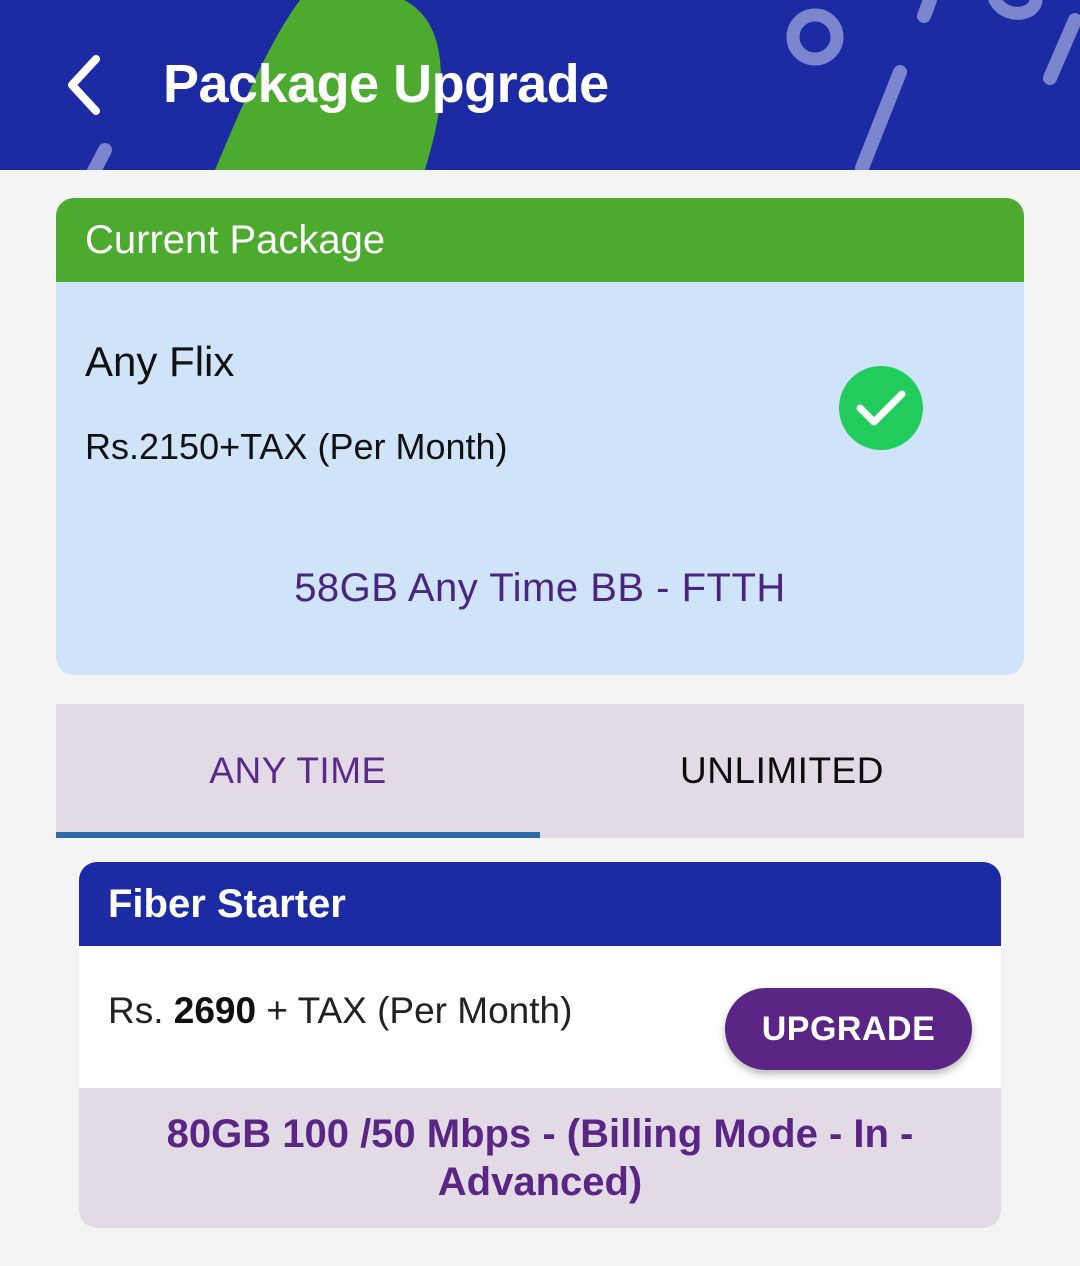 This screenshot has width=1080, height=1266. I want to click on active-tab-indicator, so click(298, 835).